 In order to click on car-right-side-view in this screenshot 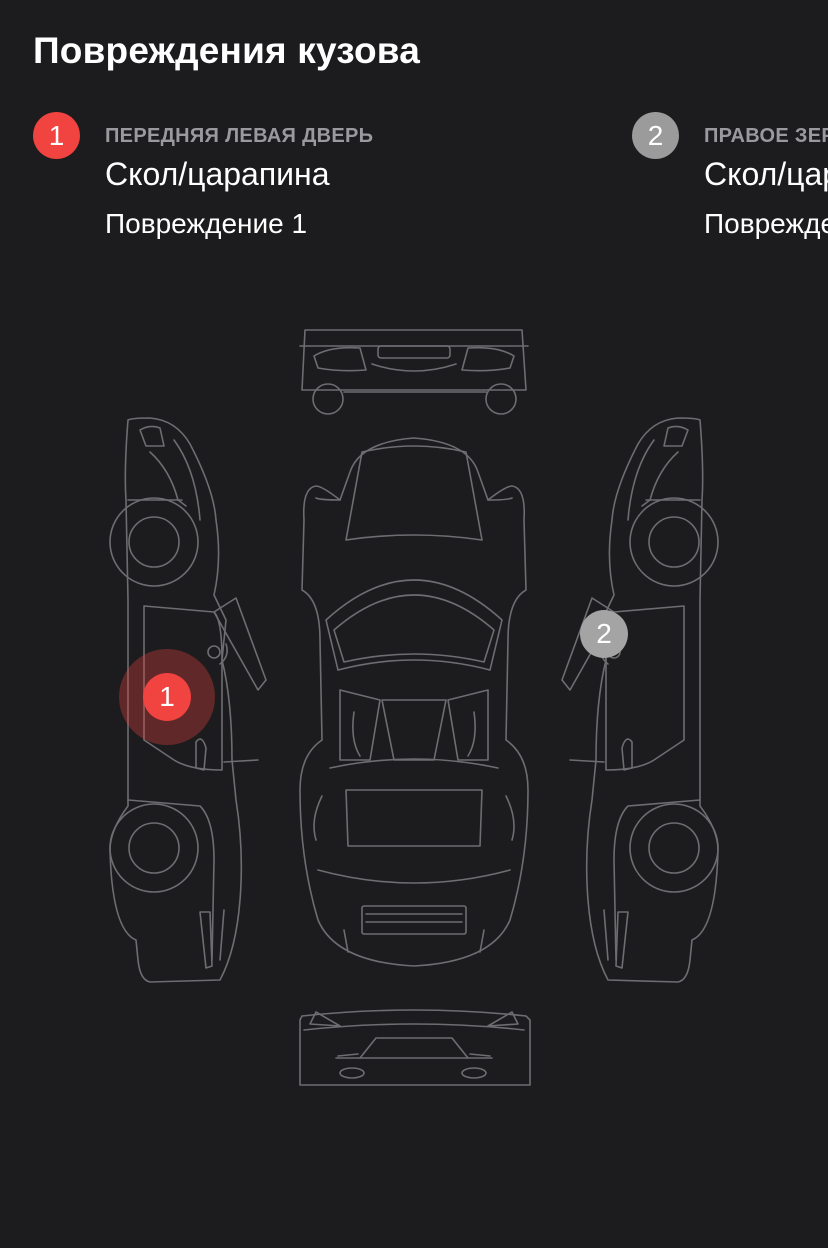, I will do `click(640, 700)`.